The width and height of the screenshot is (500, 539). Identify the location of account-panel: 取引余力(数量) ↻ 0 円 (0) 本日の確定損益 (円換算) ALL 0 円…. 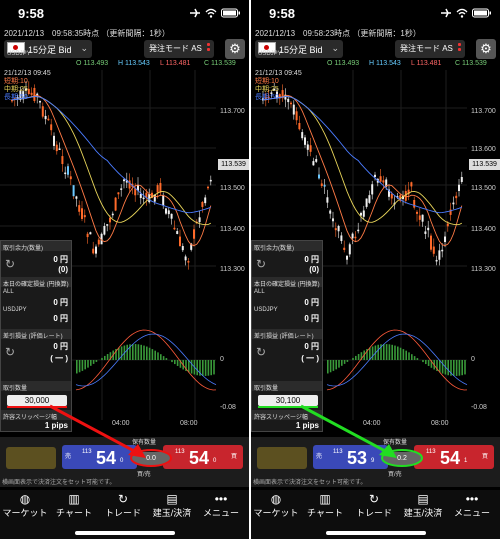
(287, 336).